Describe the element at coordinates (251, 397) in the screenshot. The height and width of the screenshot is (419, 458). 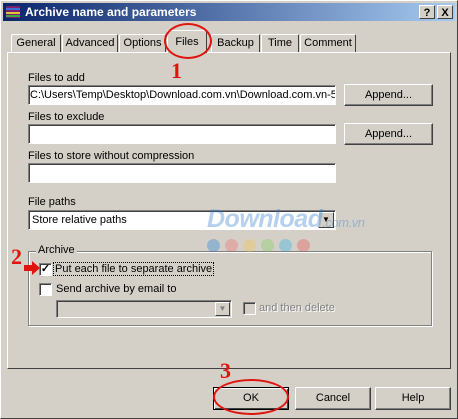
I see `ok-highlight-ring` at that location.